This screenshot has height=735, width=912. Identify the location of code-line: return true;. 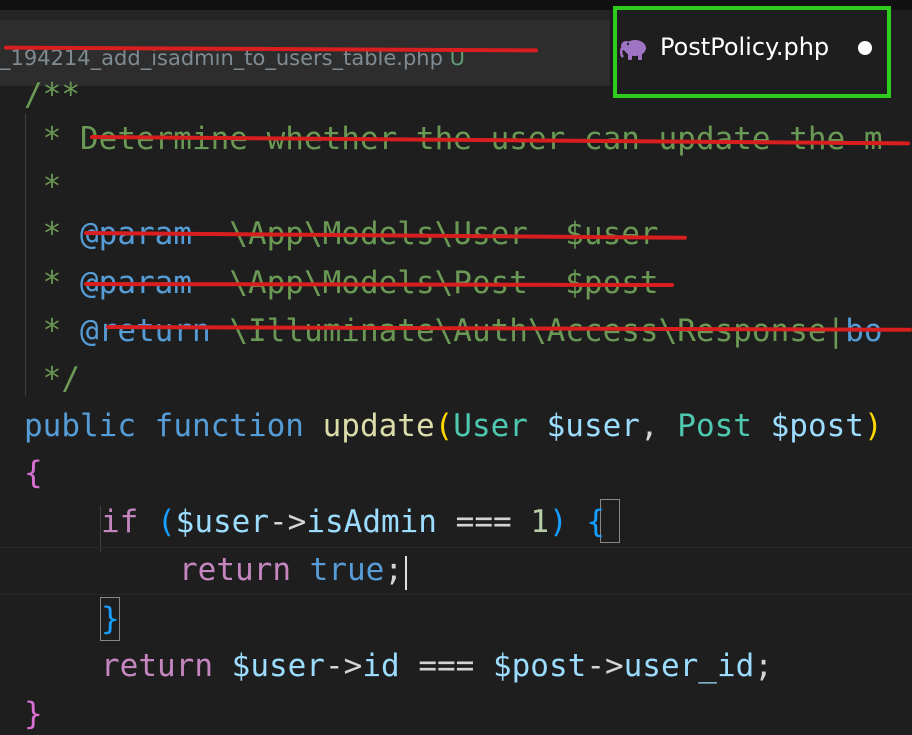
(291, 570).